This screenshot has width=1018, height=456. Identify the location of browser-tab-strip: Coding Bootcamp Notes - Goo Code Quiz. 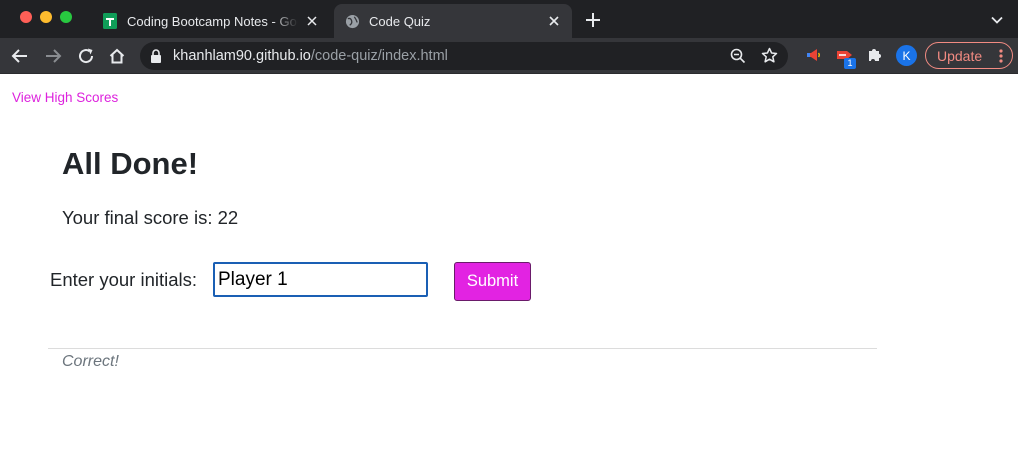
(509, 19).